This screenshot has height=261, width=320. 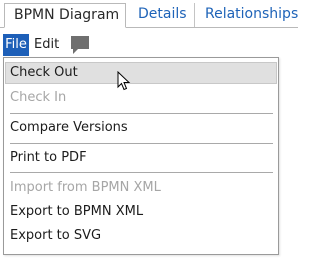 I want to click on tab-bpmn-diagram: BPMN Diagram, so click(x=65, y=15).